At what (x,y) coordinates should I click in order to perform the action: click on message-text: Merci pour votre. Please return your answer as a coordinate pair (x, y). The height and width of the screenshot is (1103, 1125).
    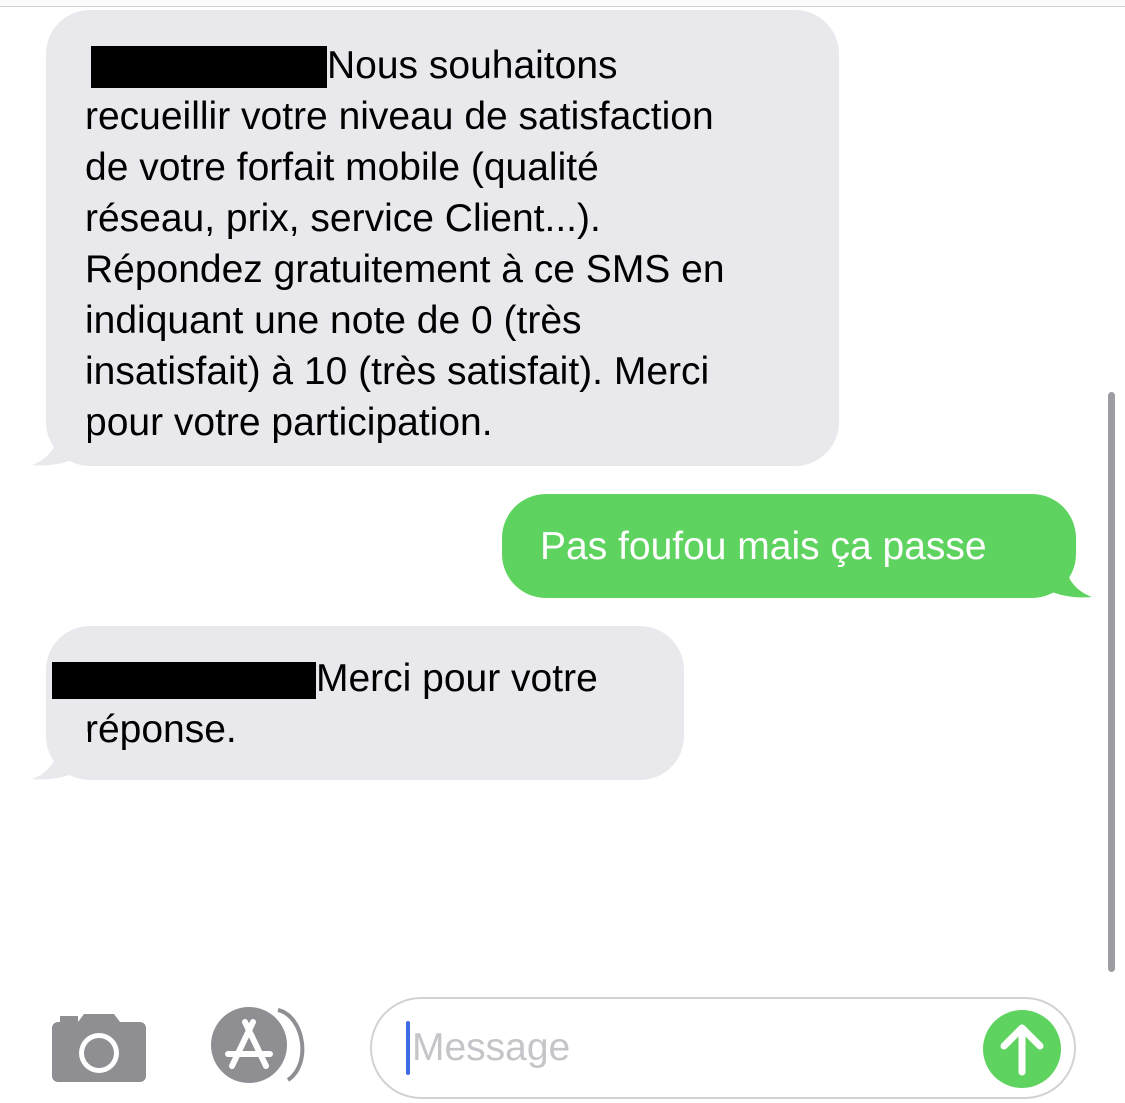
    Looking at the image, I should click on (457, 678).